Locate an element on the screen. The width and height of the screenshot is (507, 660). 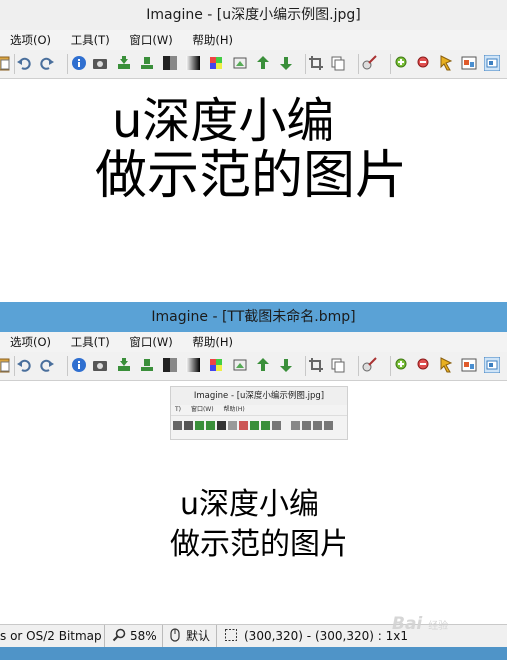
window-title-bar: Imagine - [u深度小编示例图.jpg] is located at coordinates (253, 15).